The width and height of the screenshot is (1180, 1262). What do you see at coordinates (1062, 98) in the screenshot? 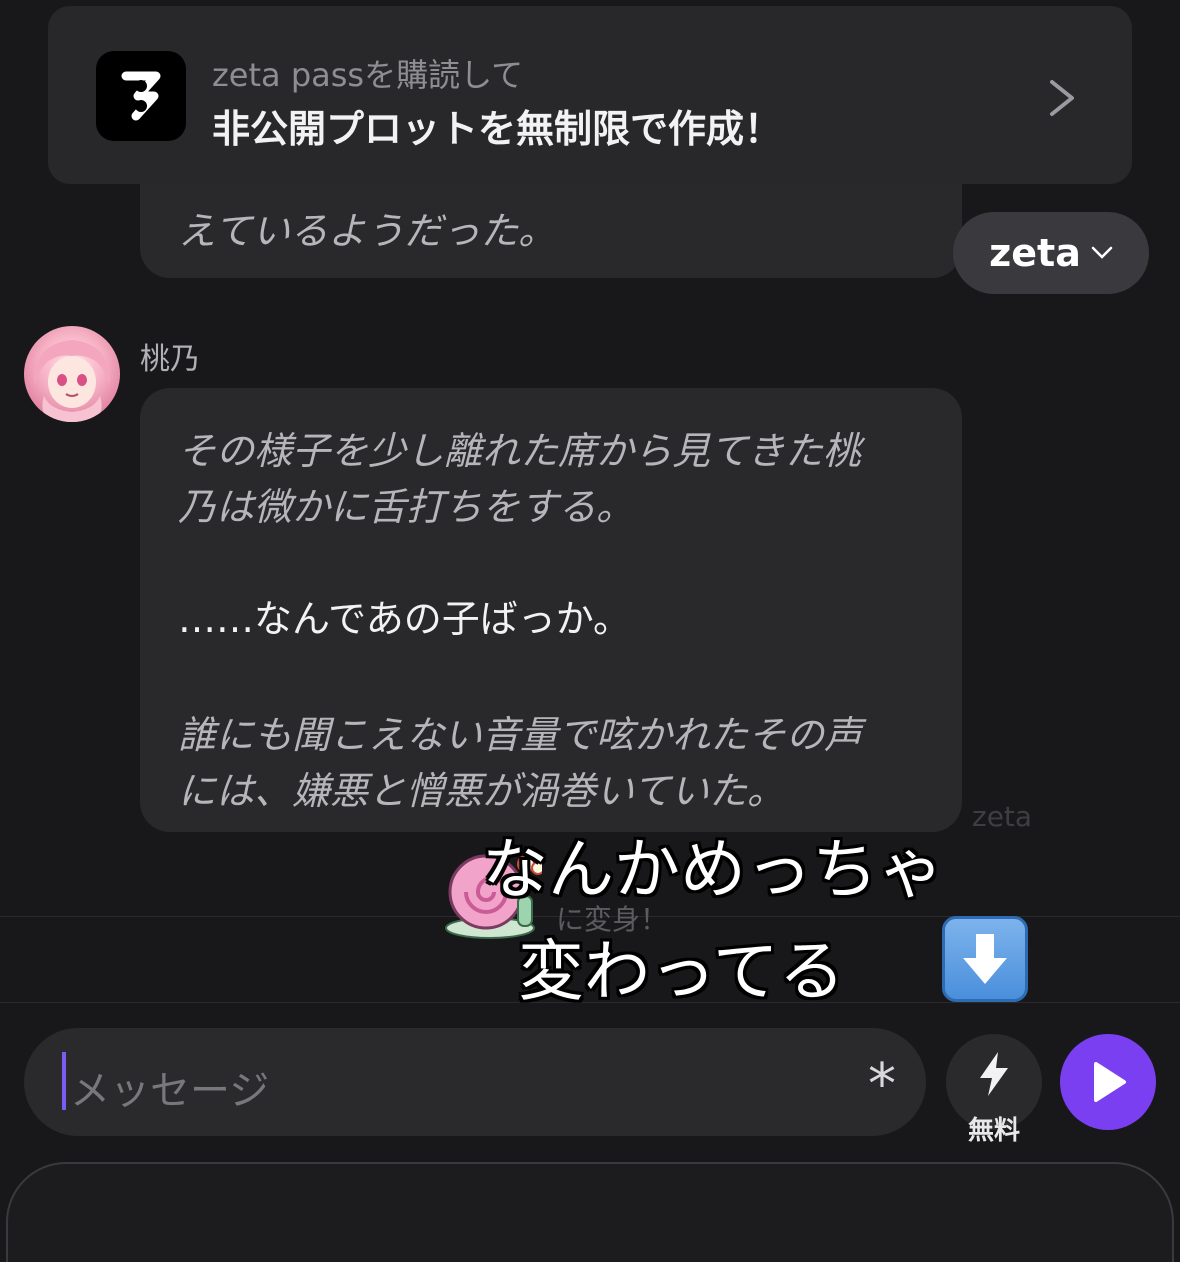
I see `chevron-right-icon` at bounding box center [1062, 98].